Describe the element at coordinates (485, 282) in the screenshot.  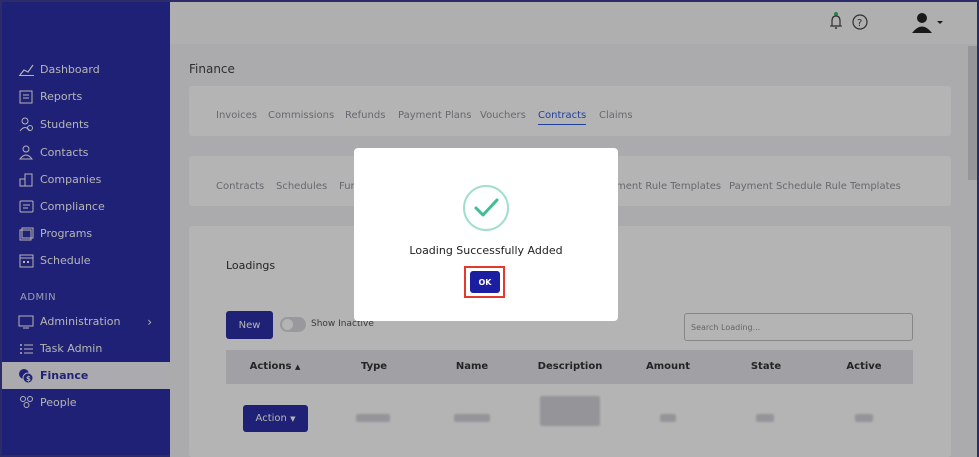
I see `ok-button: OK` at that location.